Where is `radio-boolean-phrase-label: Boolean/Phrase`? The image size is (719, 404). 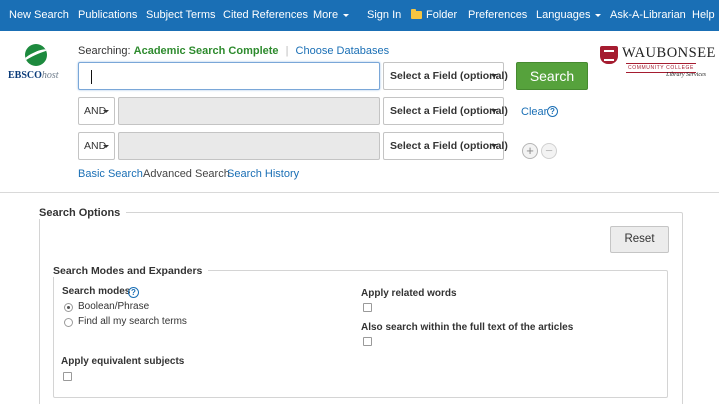
radio-boolean-phrase-label: Boolean/Phrase is located at coordinates (114, 306).